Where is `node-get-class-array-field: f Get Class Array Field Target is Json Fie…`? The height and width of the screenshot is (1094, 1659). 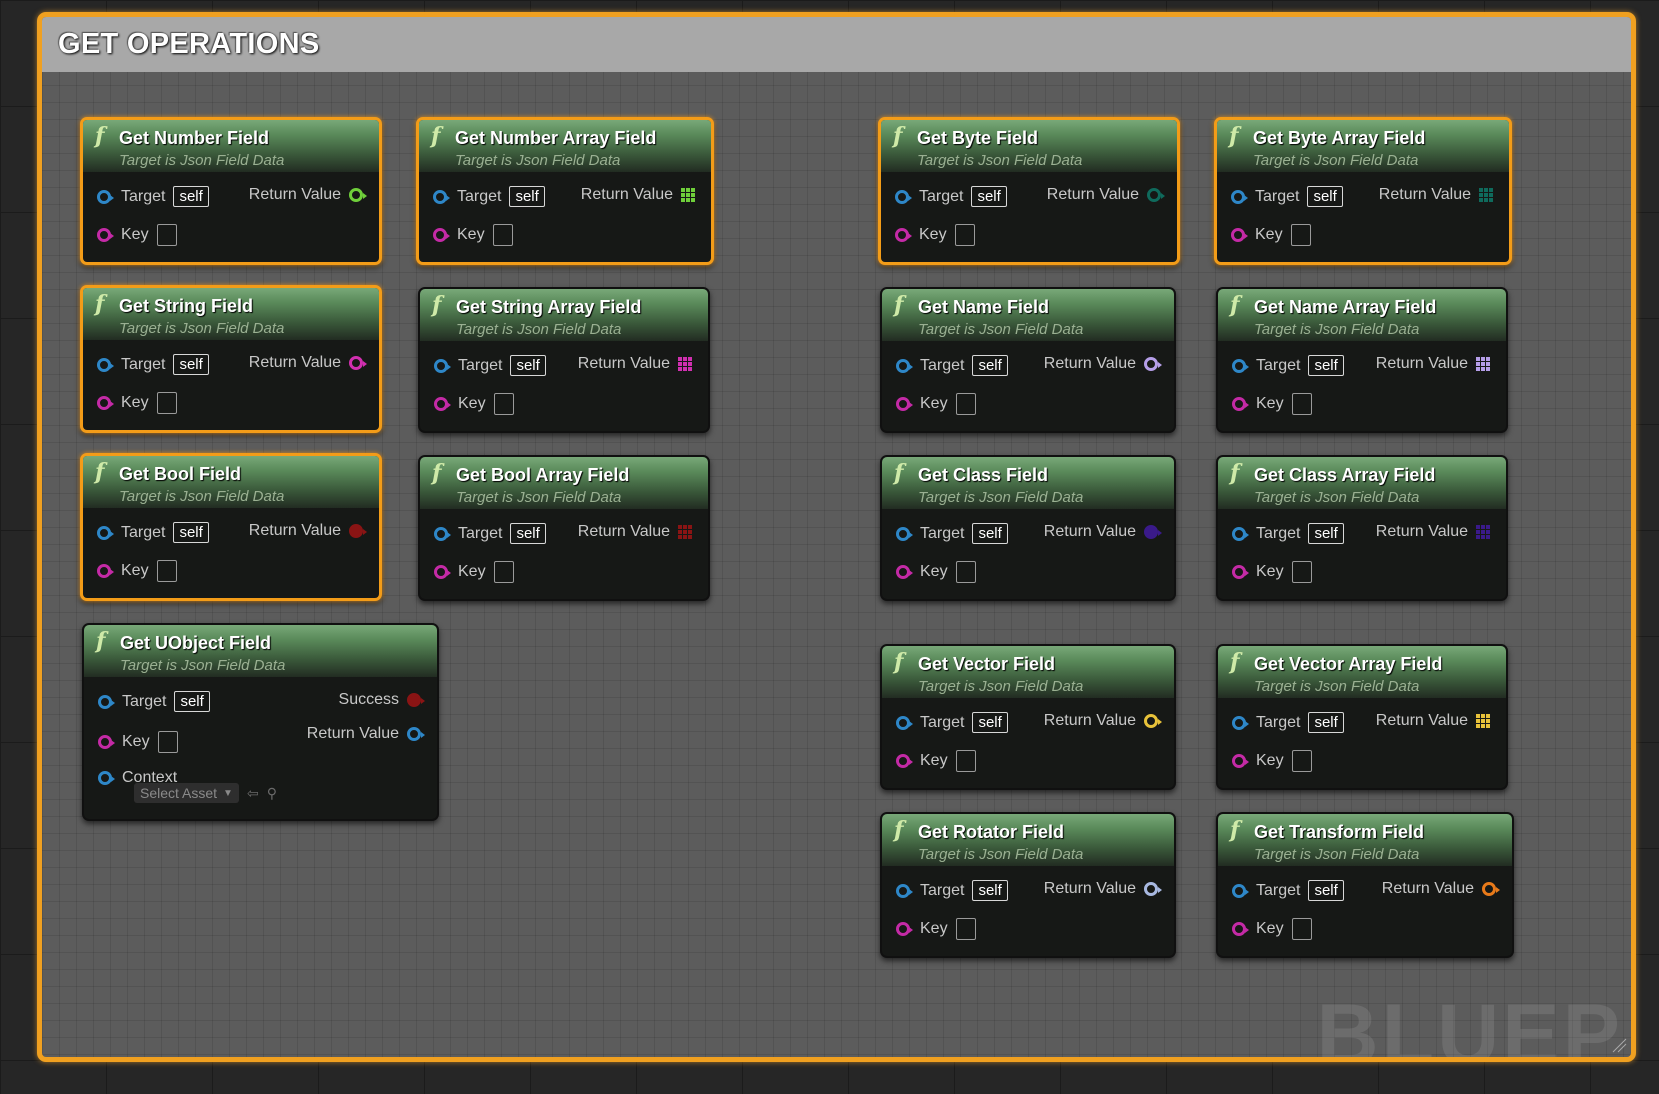
node-get-class-array-field: f Get Class Array Field Target is Json Fie… is located at coordinates (1362, 528).